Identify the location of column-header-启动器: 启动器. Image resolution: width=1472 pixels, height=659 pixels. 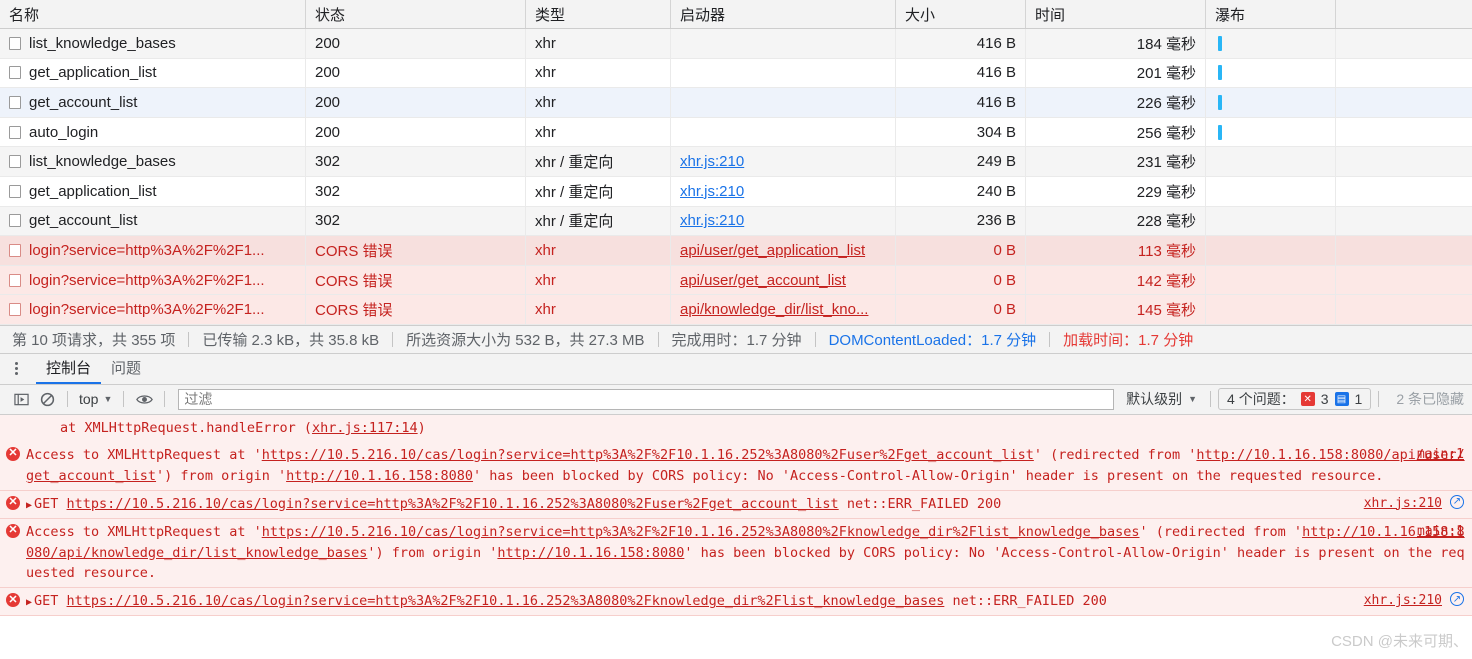
(783, 14).